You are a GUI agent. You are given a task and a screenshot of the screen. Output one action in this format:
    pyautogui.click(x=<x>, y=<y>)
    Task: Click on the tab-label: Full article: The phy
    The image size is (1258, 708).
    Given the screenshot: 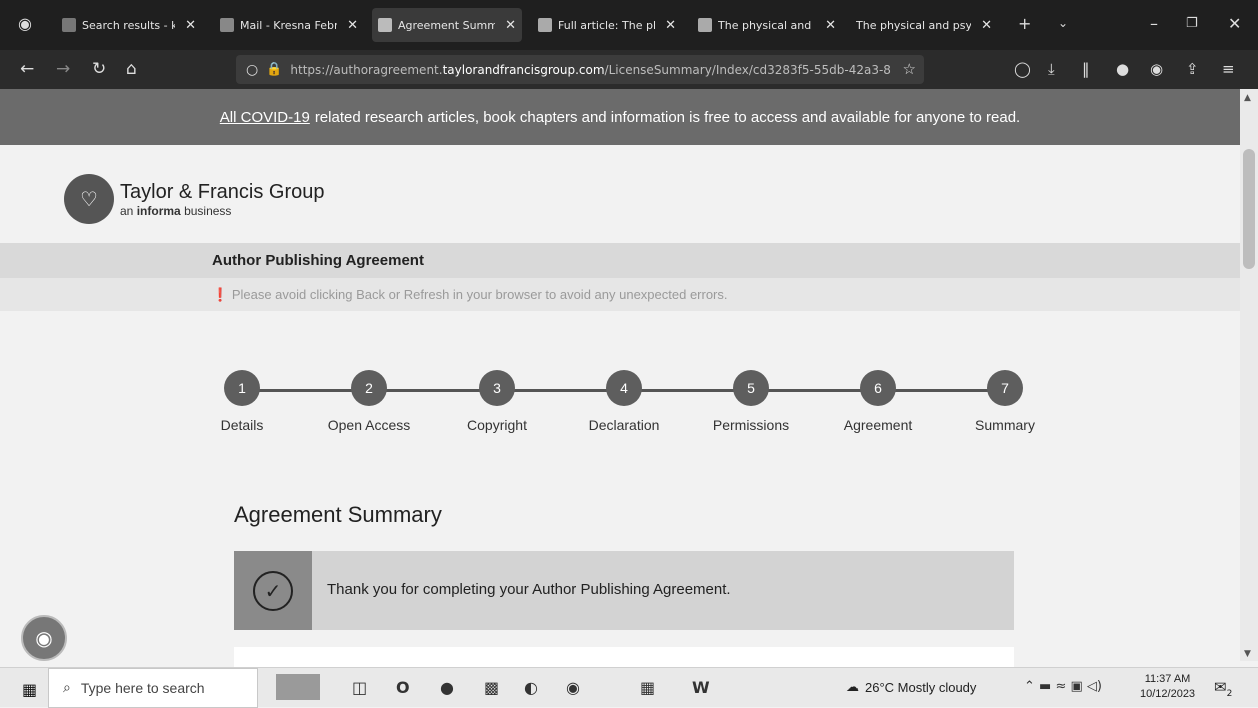 What is the action you would take?
    pyautogui.click(x=606, y=25)
    